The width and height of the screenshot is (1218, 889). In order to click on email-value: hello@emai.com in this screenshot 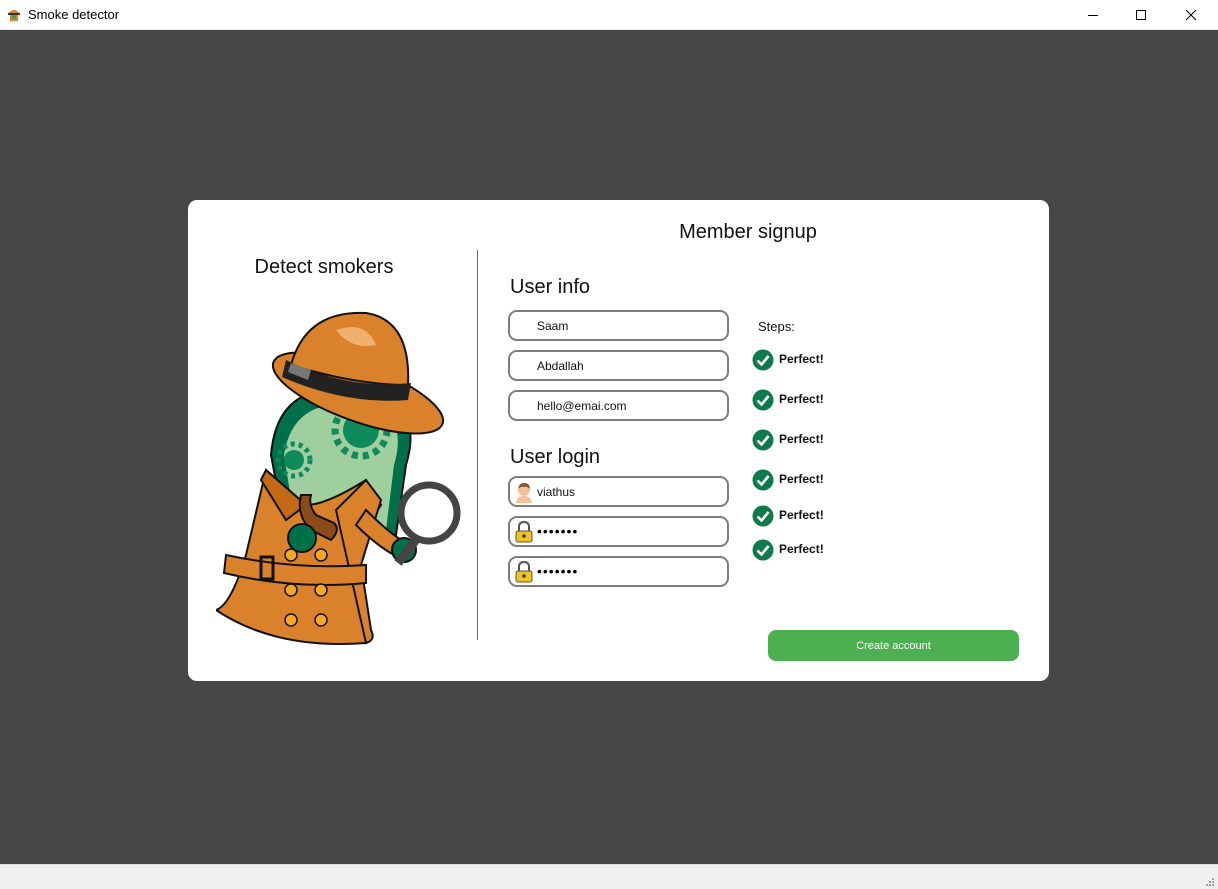, I will do `click(582, 406)`.